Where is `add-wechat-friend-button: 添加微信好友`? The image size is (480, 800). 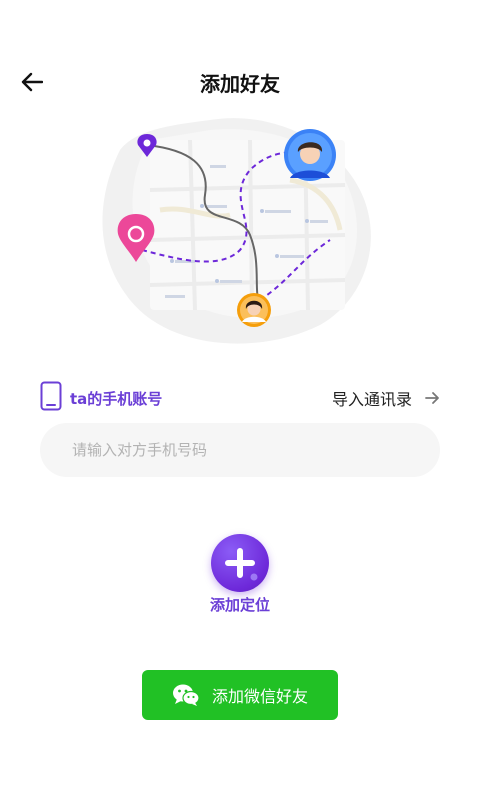 add-wechat-friend-button: 添加微信好友 is located at coordinates (240, 695).